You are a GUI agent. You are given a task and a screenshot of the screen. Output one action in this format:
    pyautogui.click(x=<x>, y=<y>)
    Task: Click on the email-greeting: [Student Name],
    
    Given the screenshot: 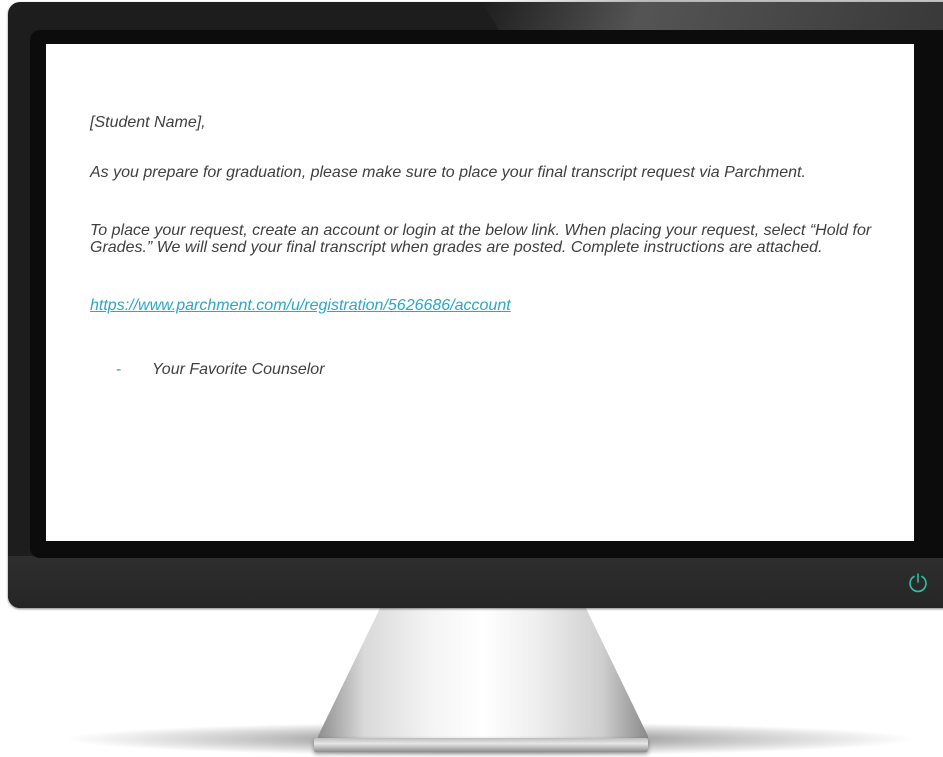 What is the action you would take?
    pyautogui.click(x=148, y=122)
    